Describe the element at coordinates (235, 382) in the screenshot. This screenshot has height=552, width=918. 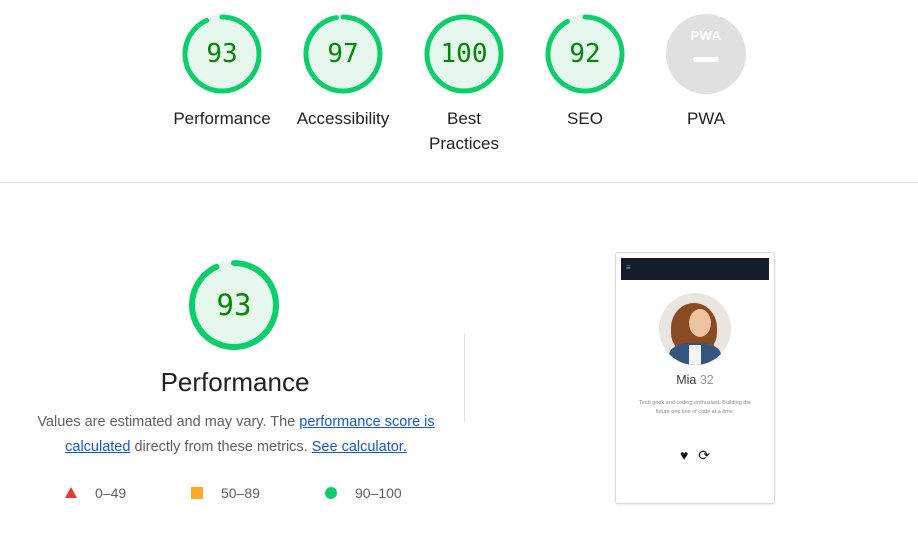
I see `performance-title: Performance` at that location.